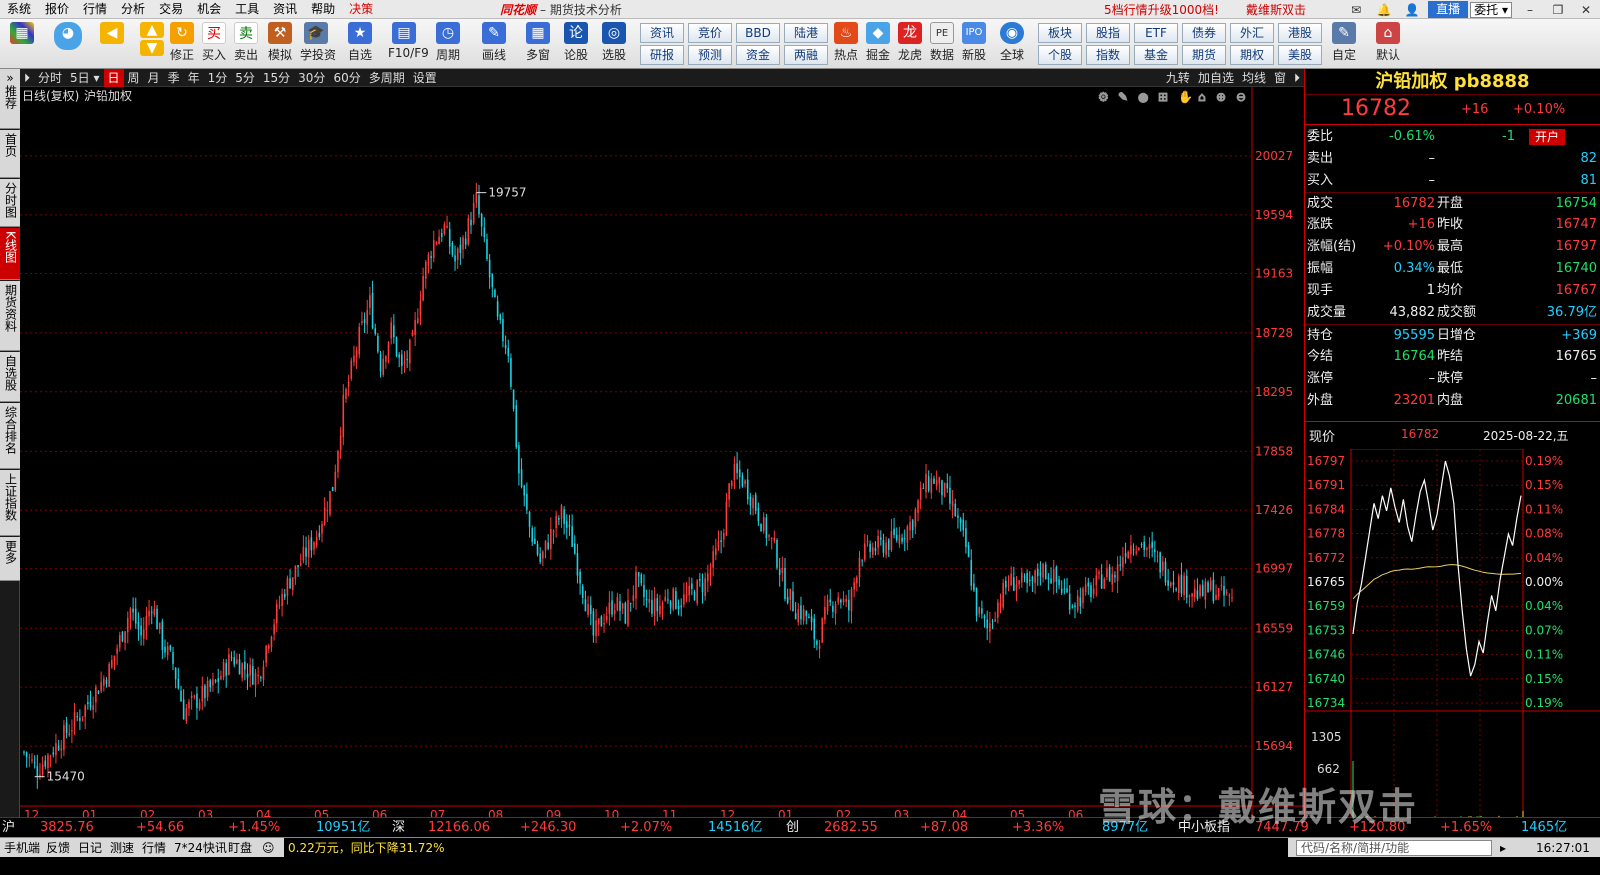 The height and width of the screenshot is (875, 1600). I want to click on tab-futures: 期货, so click(1204, 55).